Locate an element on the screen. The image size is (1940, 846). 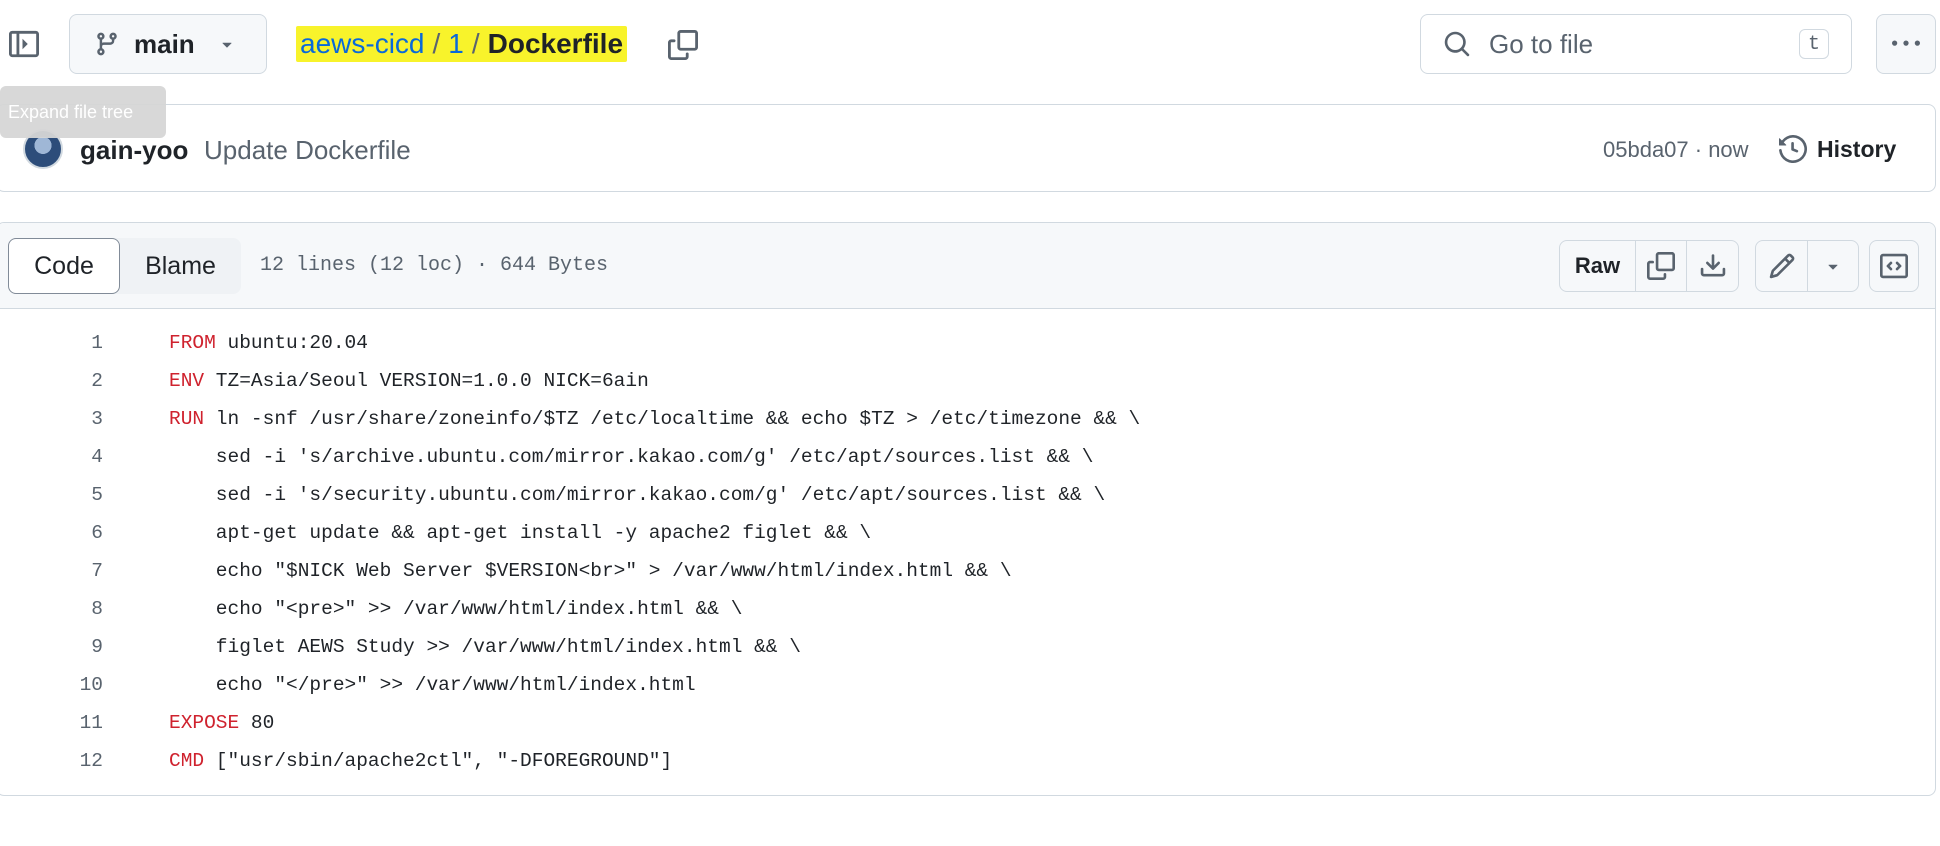
download-button is located at coordinates (1712, 266).